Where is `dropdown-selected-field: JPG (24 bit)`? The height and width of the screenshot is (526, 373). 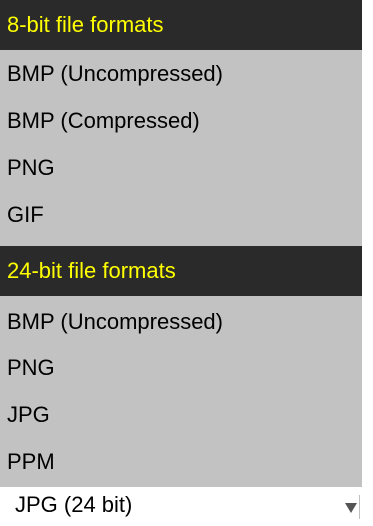
dropdown-selected-field: JPG (24 bit) is located at coordinates (186, 506).